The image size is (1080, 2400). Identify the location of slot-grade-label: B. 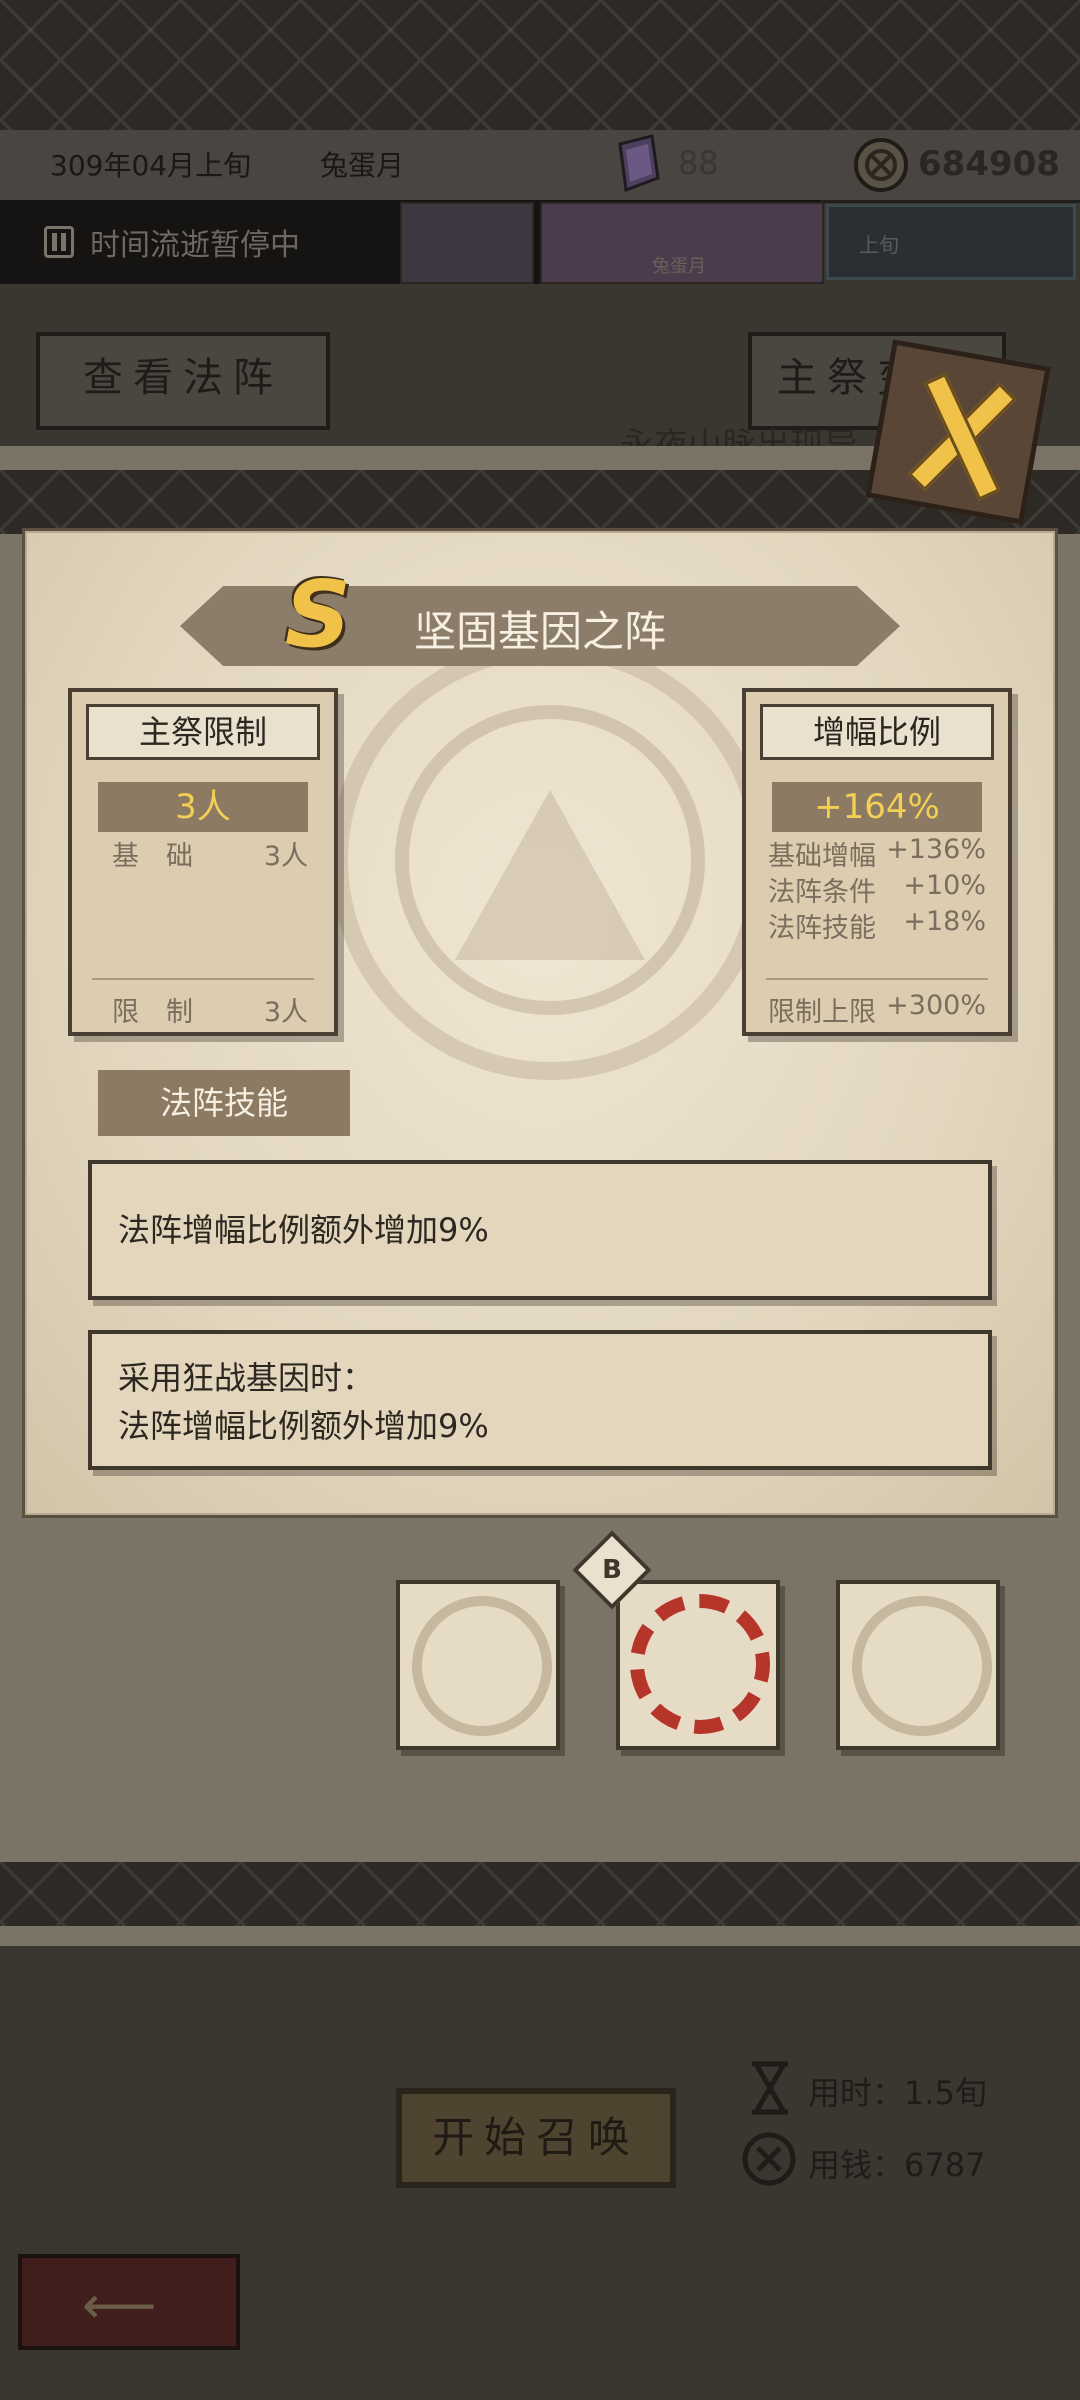
(612, 1570).